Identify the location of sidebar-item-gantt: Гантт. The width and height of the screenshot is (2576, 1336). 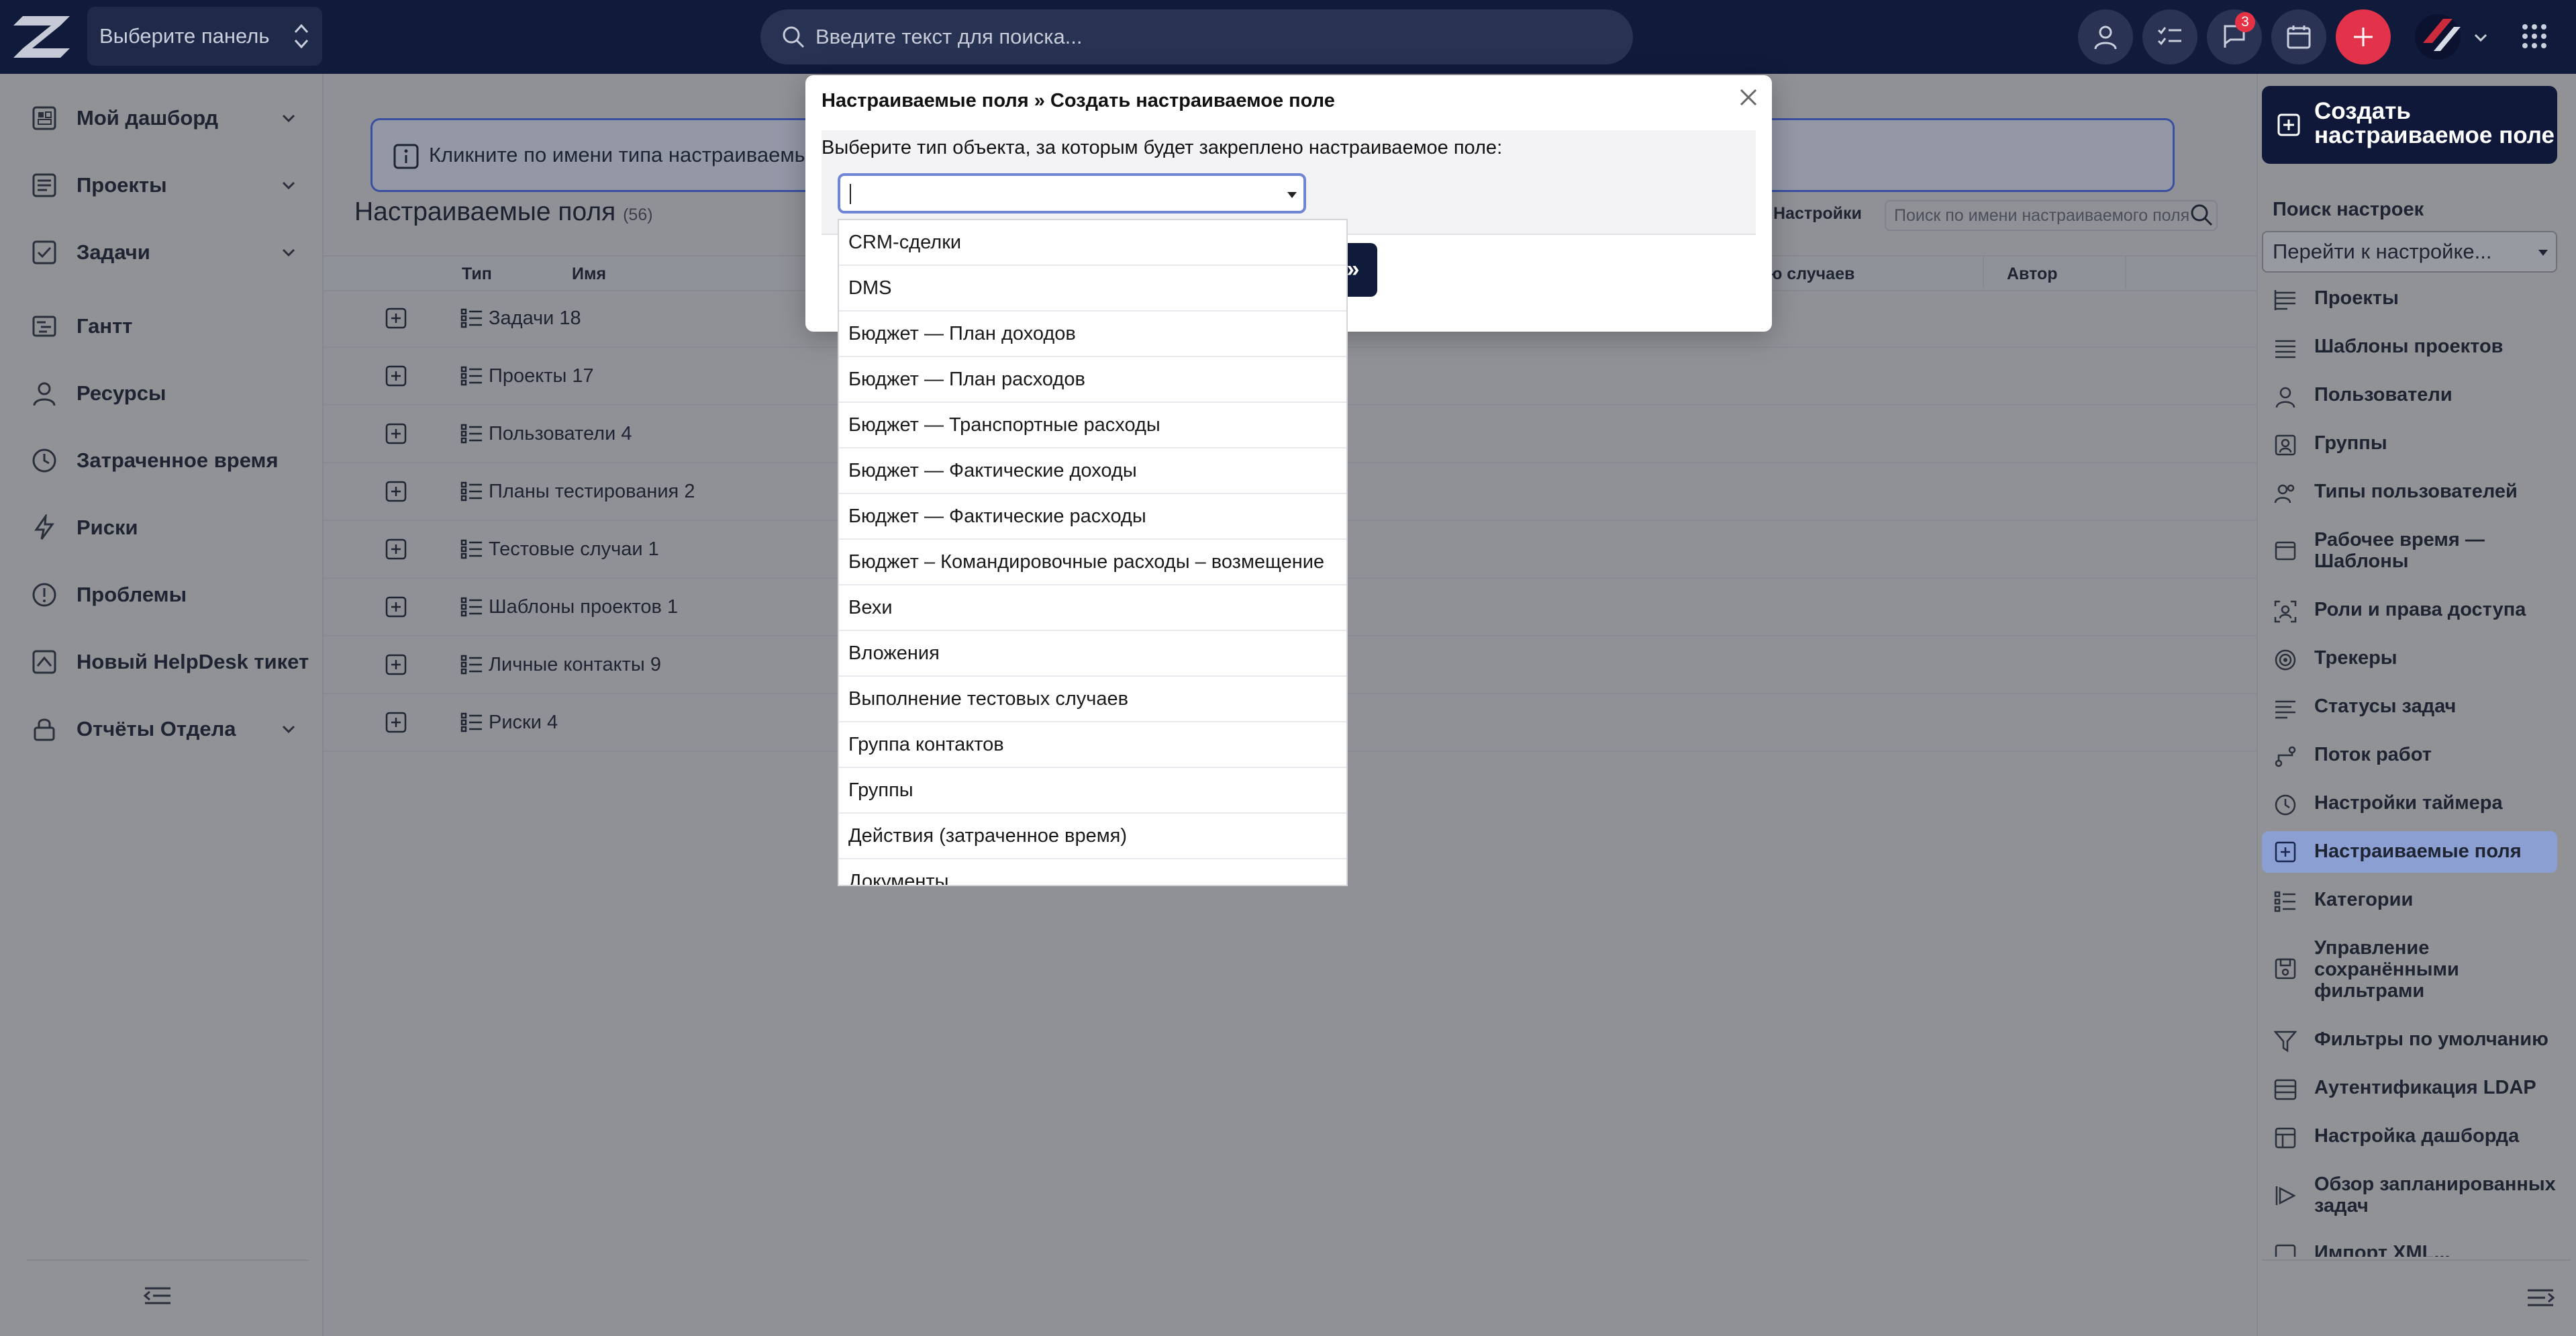
(161, 326).